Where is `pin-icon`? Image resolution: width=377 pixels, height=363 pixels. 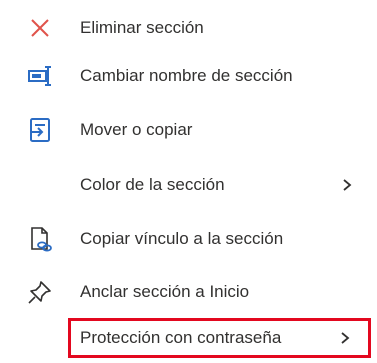
pin-icon is located at coordinates (40, 292).